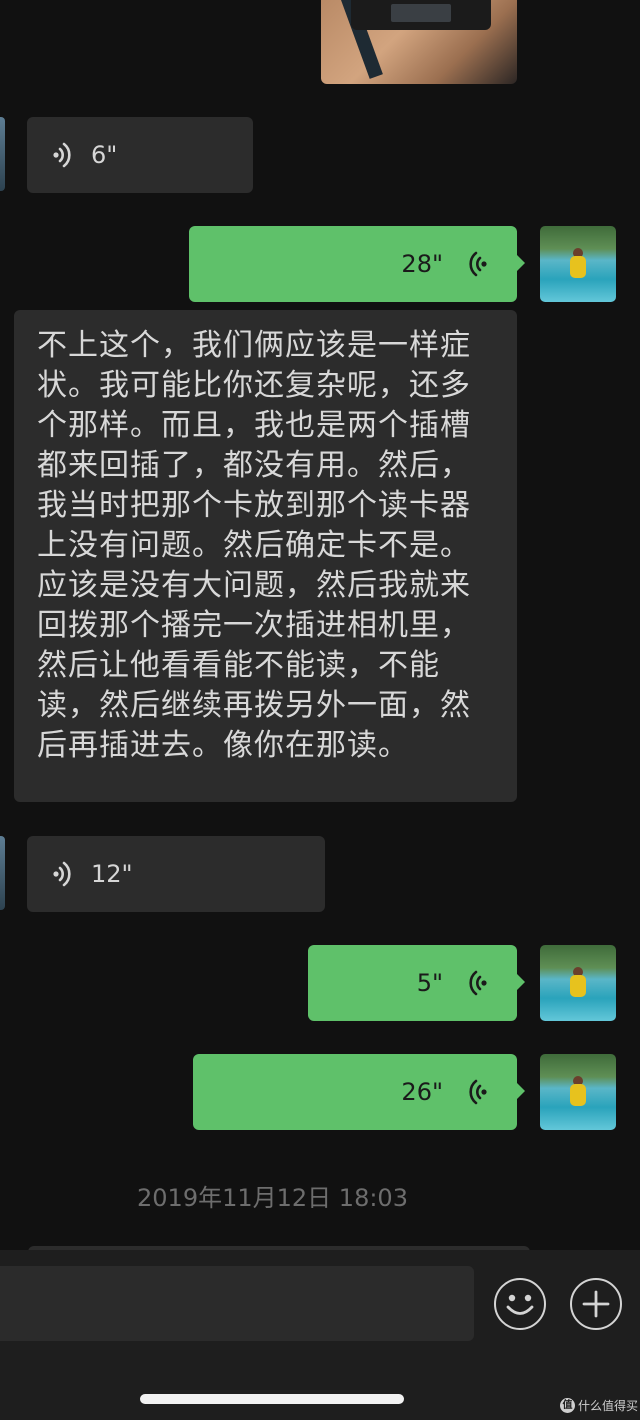 This screenshot has height=1420, width=640. What do you see at coordinates (254, 425) in the screenshot?
I see `message-line: 个那样。而且，我也是两个插槽` at bounding box center [254, 425].